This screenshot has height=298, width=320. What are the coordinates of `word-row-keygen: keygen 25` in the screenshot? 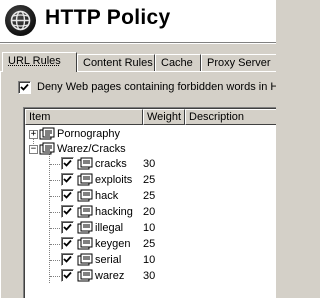 It's located at (150, 244).